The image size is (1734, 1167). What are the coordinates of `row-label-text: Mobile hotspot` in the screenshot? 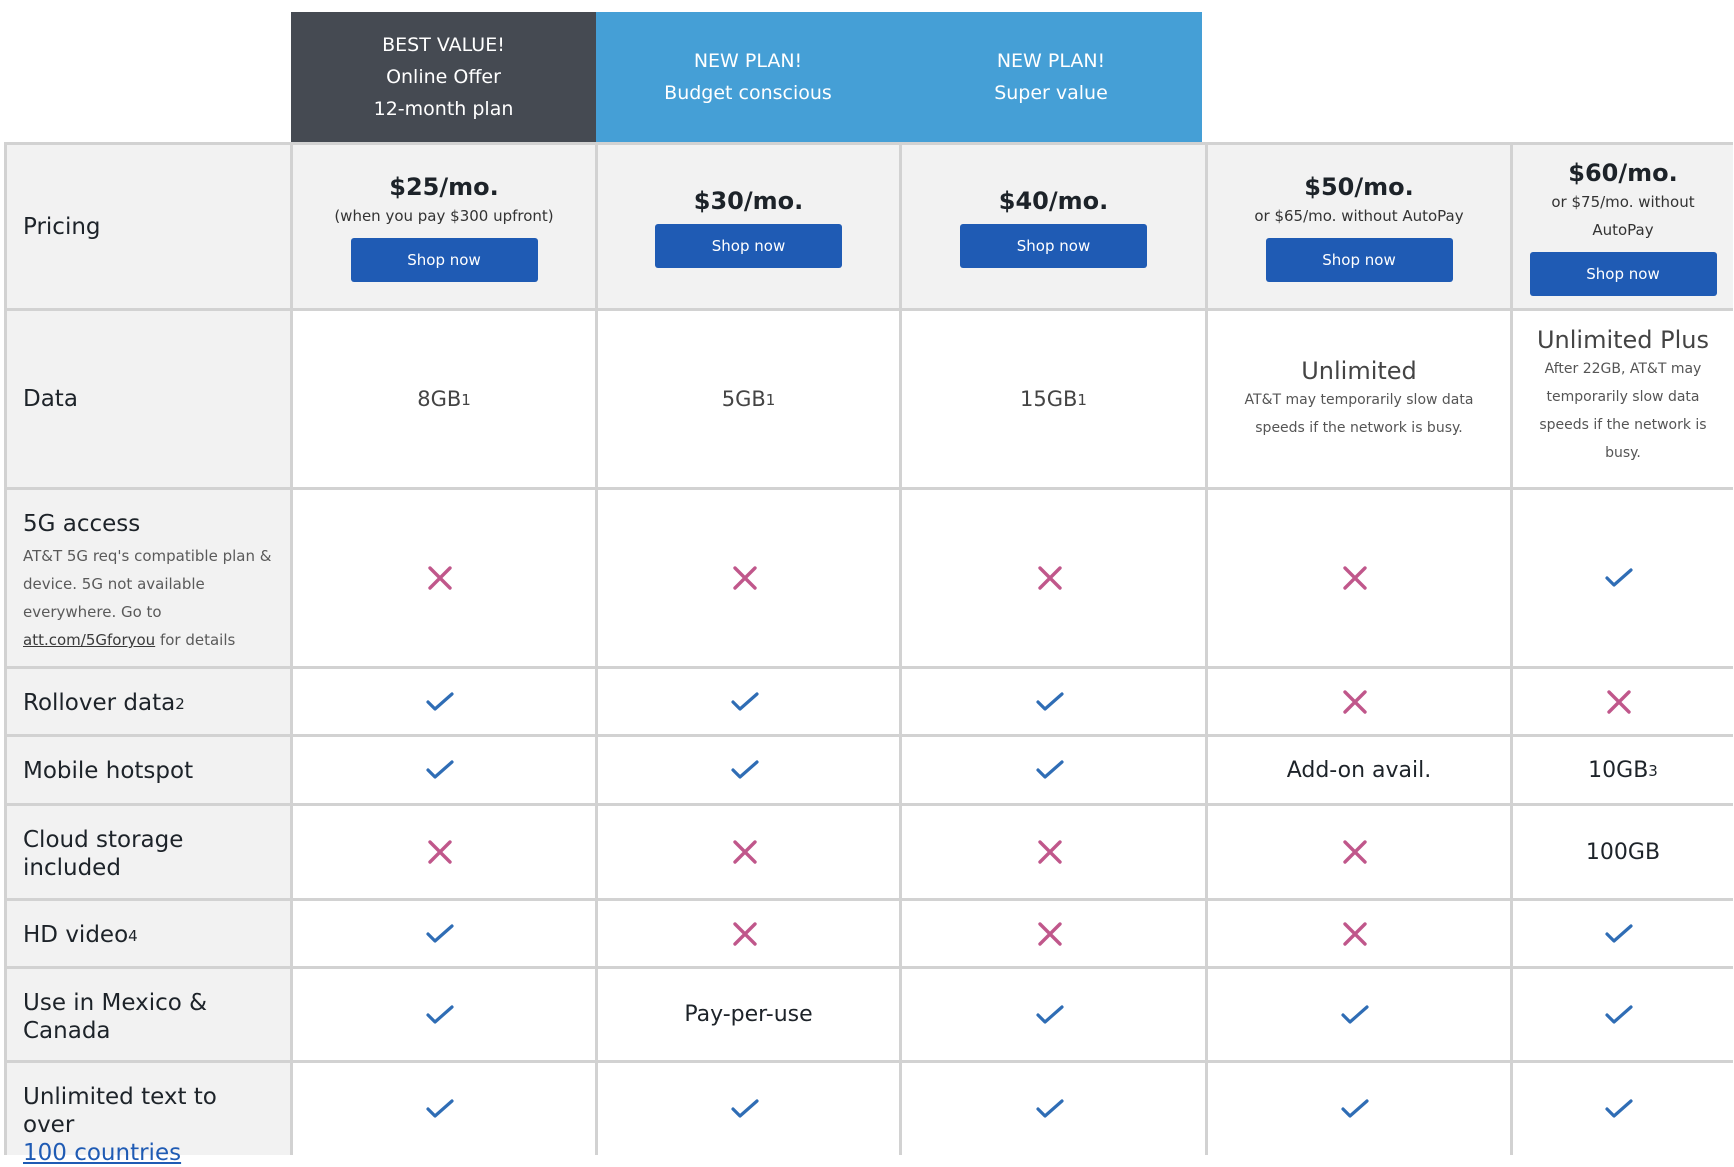 It's located at (108, 771).